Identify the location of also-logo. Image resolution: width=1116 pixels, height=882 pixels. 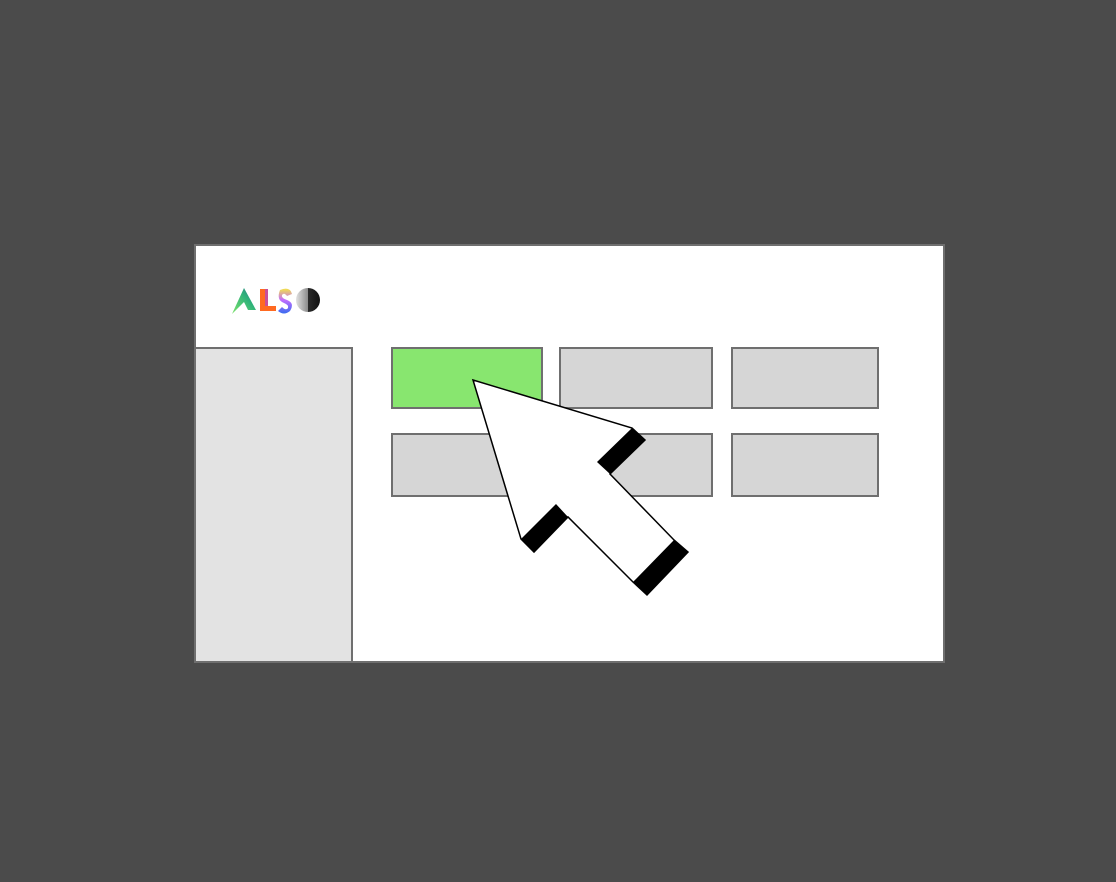
(278, 301).